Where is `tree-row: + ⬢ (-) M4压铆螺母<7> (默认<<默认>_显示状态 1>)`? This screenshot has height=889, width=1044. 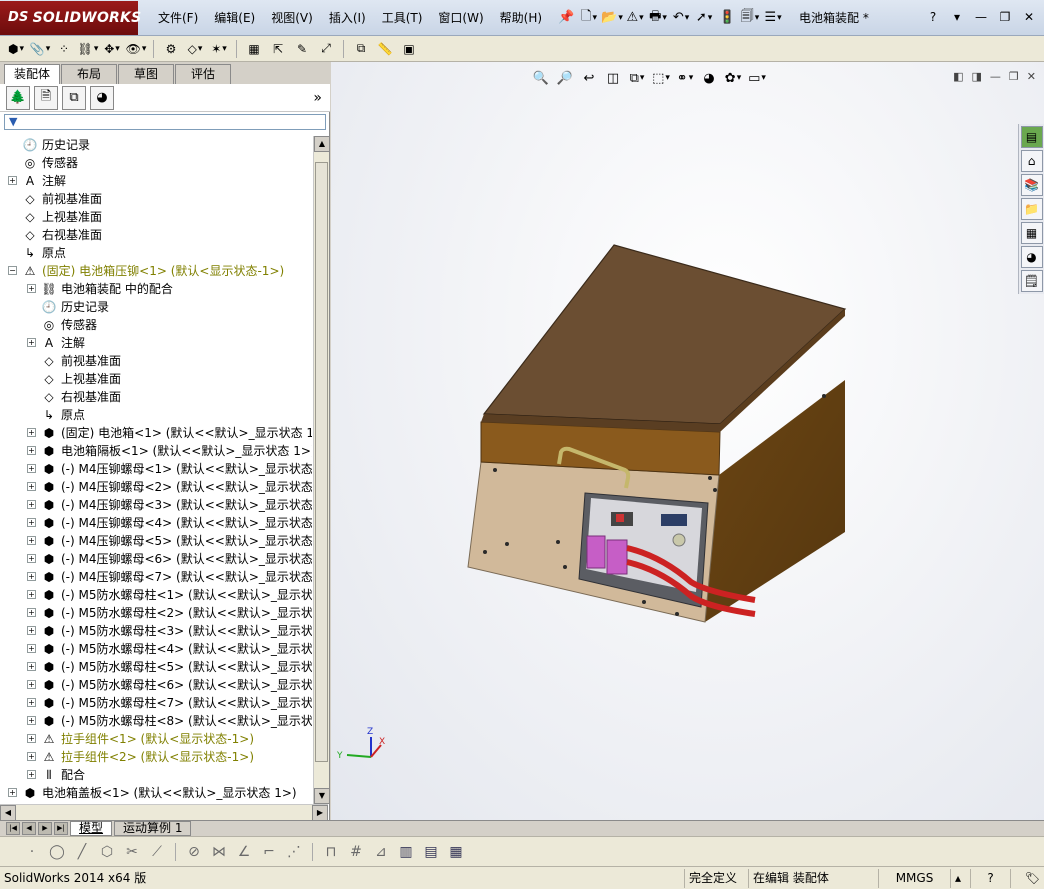
tree-row: + ⬢ (-) M4压铆螺母<7> (默认<<默认>_显示状态 1>) is located at coordinates (156, 577).